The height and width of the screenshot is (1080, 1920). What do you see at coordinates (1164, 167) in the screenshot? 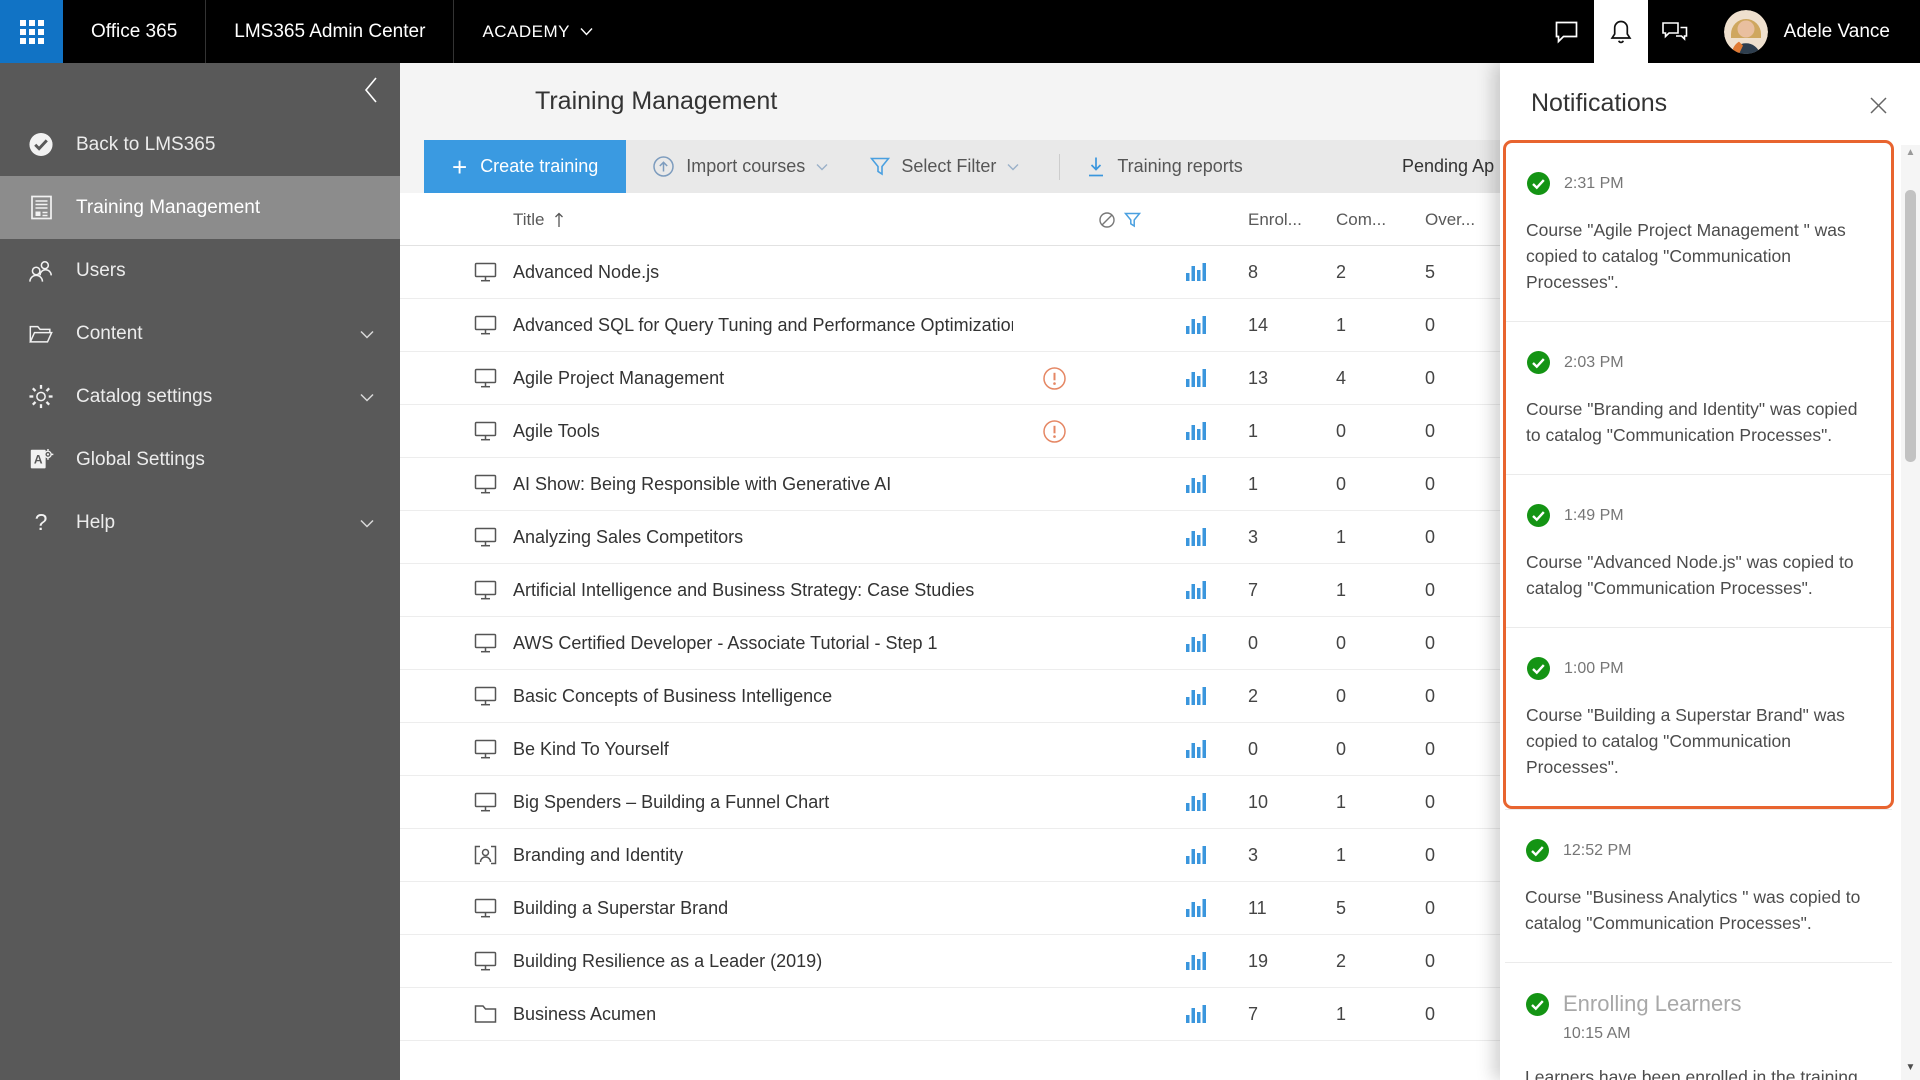
I see `training-reports-button: Training reports` at bounding box center [1164, 167].